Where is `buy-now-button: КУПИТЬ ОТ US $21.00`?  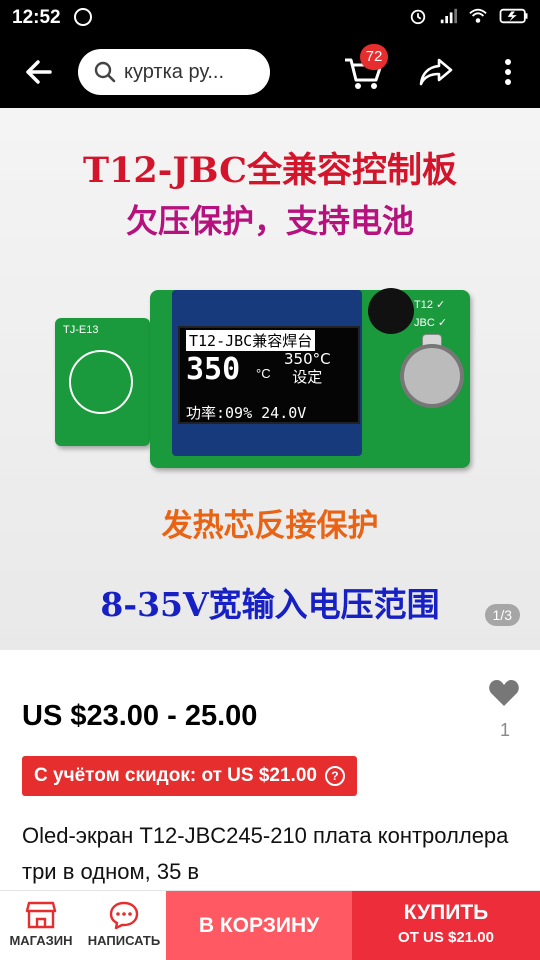
buy-now-button: КУПИТЬ ОТ US $21.00 is located at coordinates (446, 925).